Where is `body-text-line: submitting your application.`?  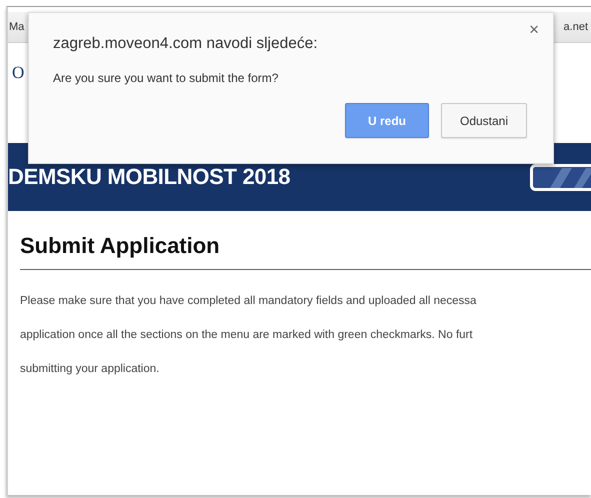
body-text-line: submitting your application. is located at coordinates (90, 369).